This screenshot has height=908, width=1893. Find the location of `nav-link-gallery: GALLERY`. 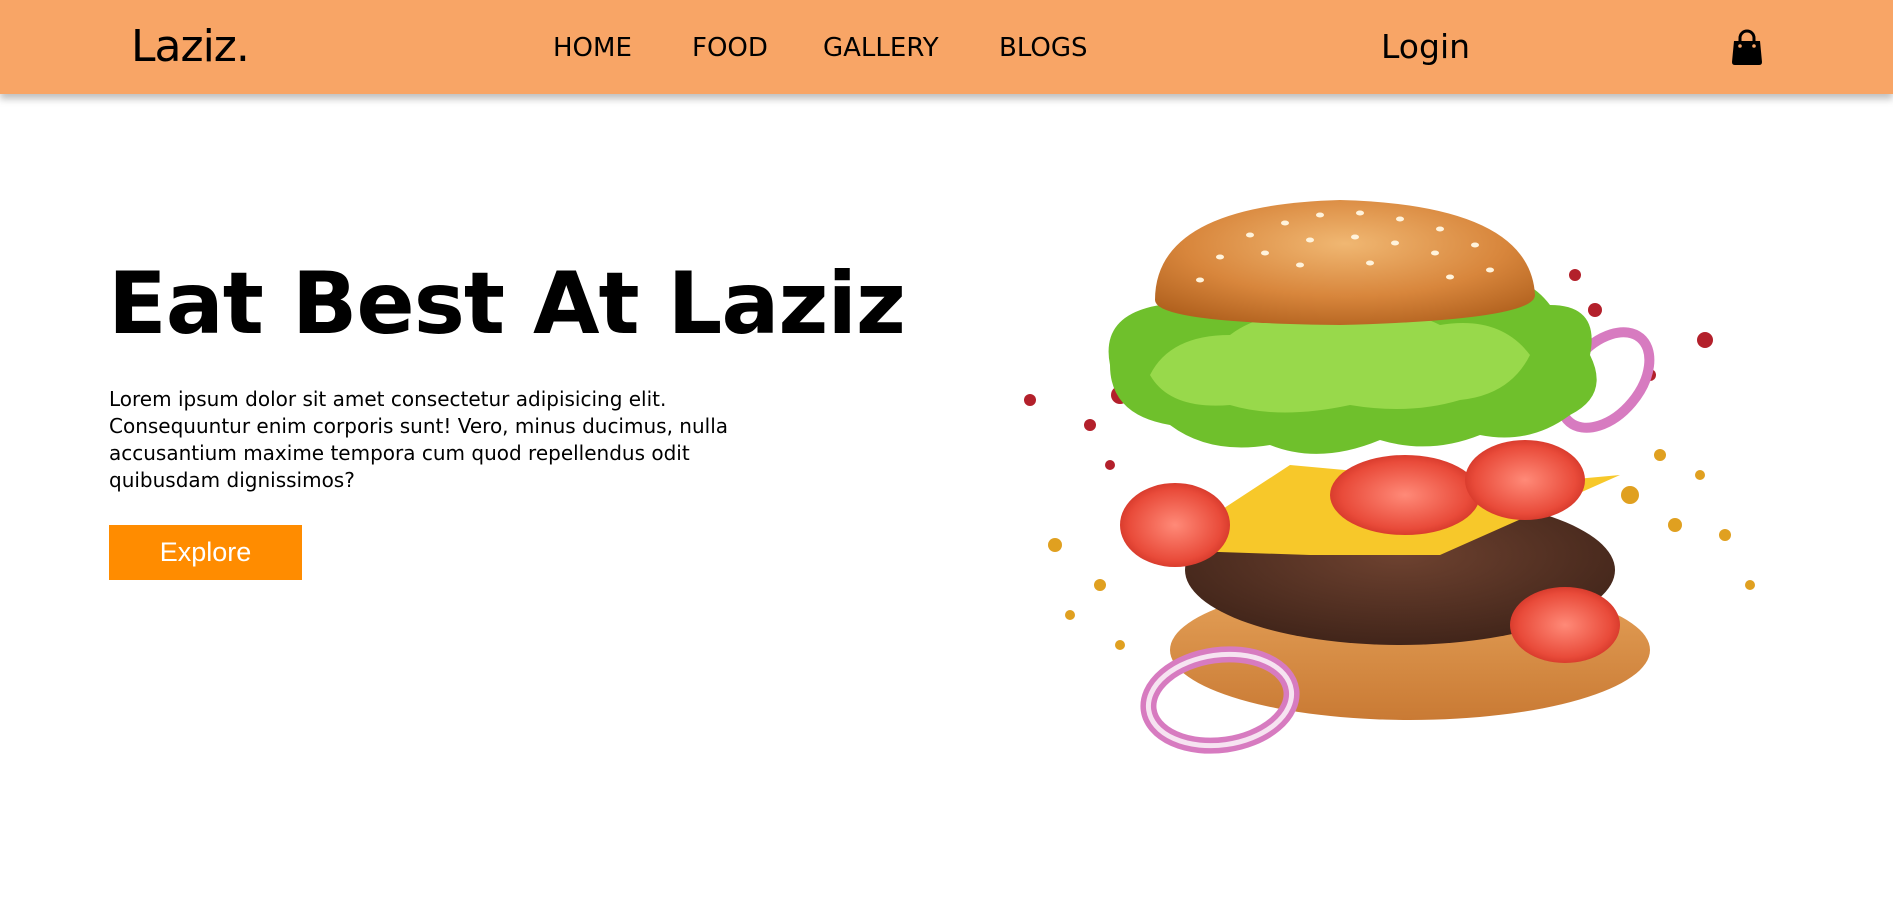

nav-link-gallery: GALLERY is located at coordinates (881, 48).